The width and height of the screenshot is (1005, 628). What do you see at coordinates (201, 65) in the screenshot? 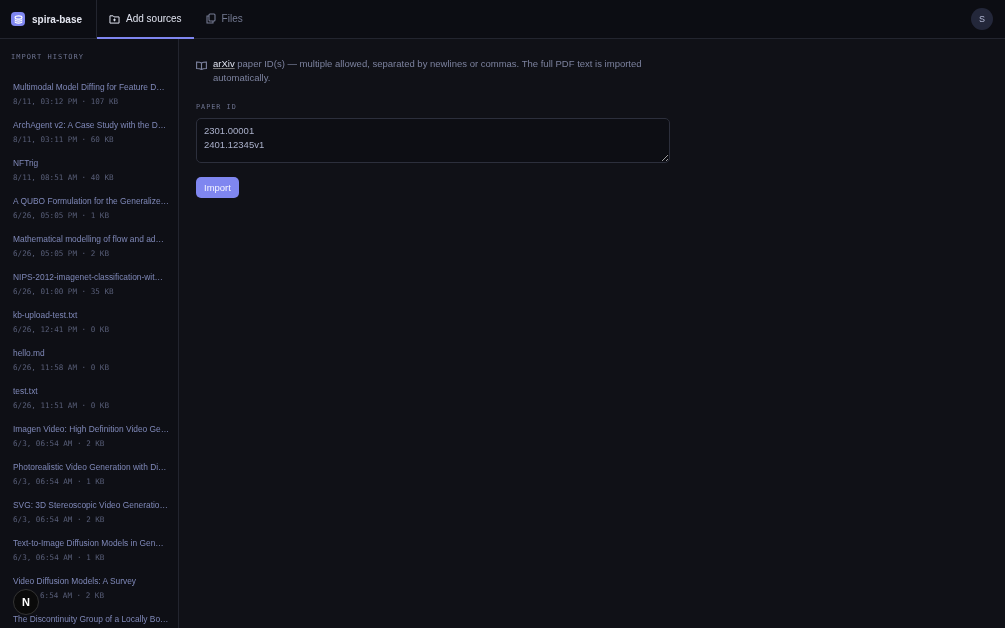
I see `book-icon` at bounding box center [201, 65].